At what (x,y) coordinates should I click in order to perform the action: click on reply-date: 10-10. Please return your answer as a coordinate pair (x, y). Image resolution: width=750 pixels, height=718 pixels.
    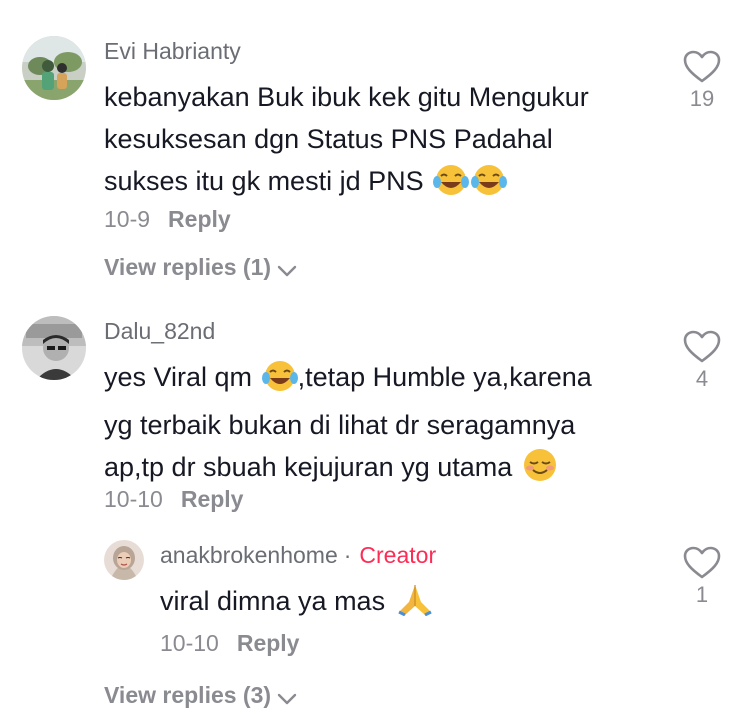
    Looking at the image, I should click on (189, 643).